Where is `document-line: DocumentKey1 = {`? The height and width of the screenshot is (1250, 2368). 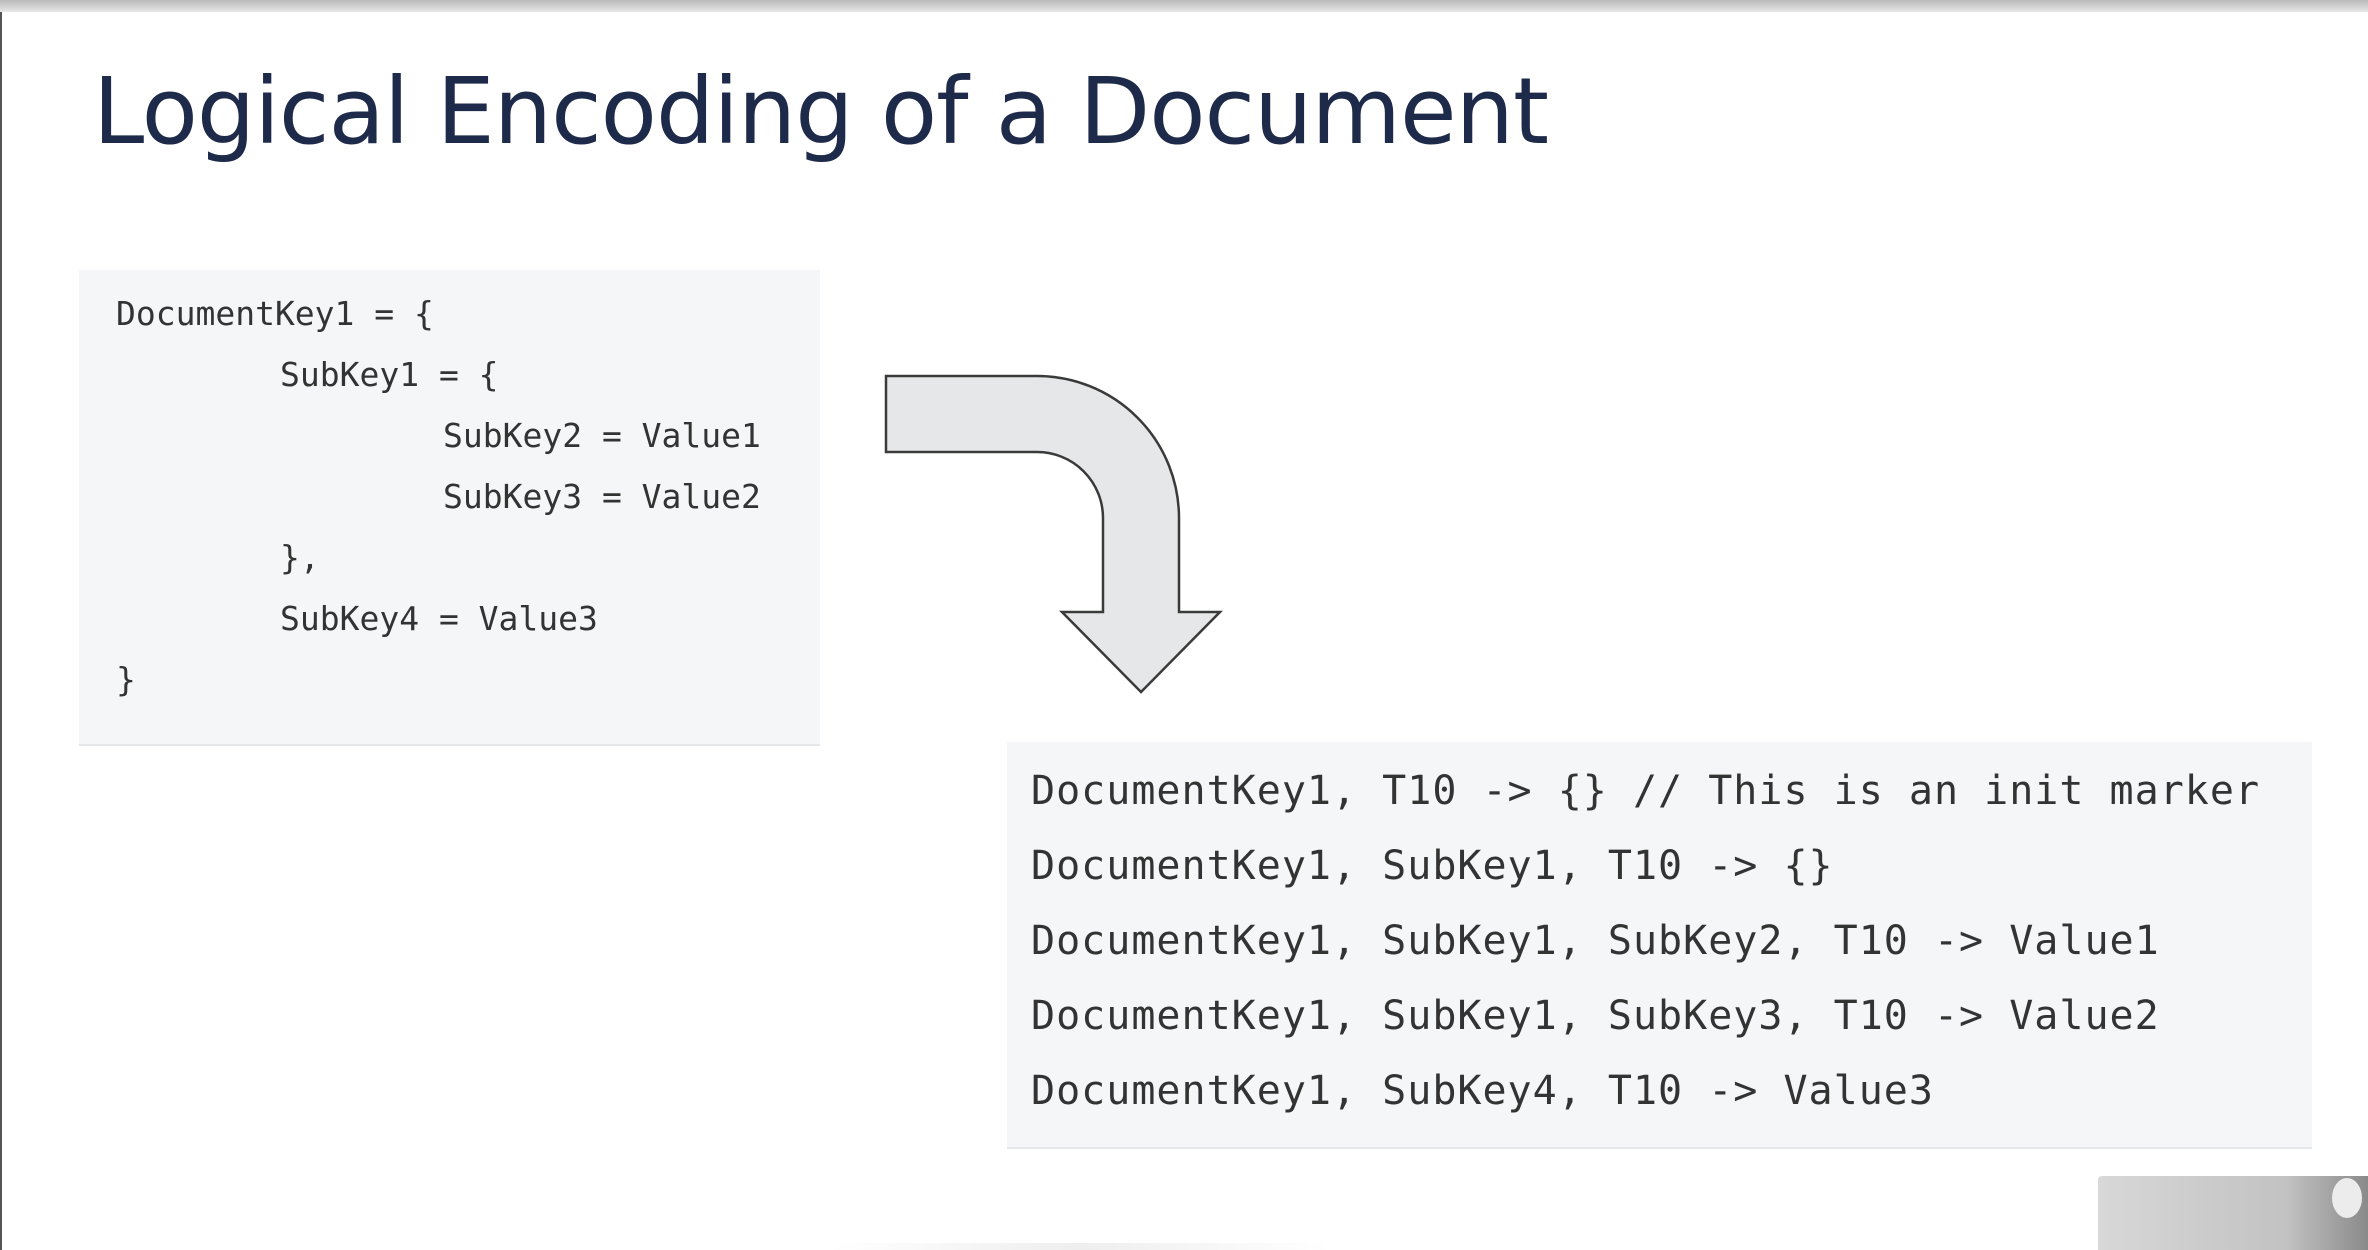 document-line: DocumentKey1 = { is located at coordinates (275, 313).